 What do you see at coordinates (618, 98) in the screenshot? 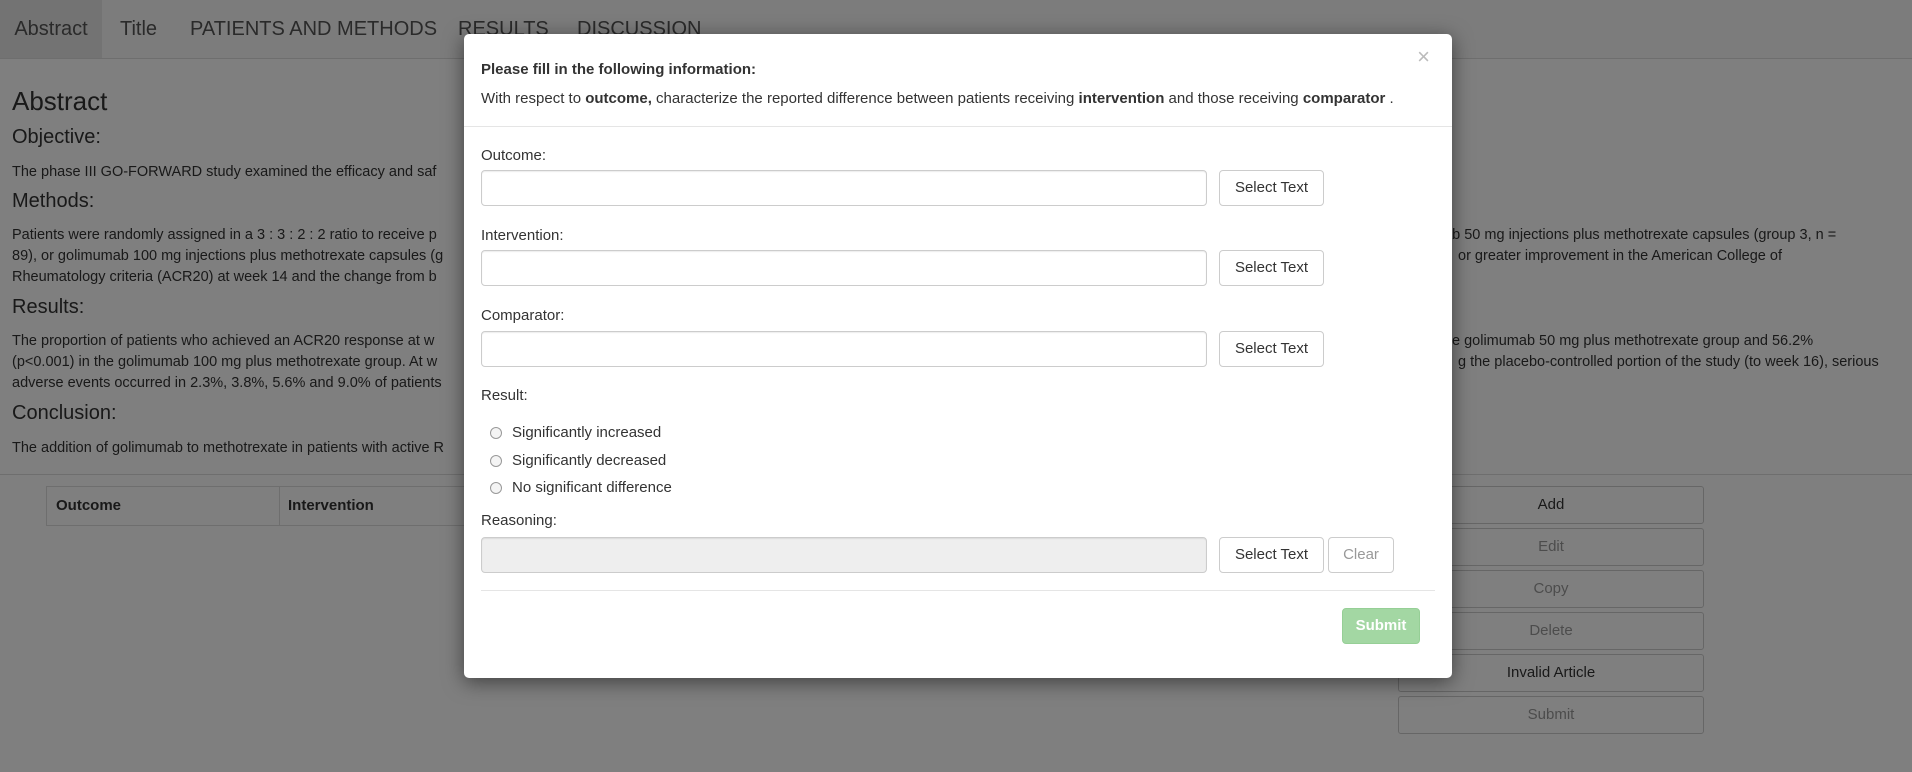
I see `desc-outcome: outcome,` at bounding box center [618, 98].